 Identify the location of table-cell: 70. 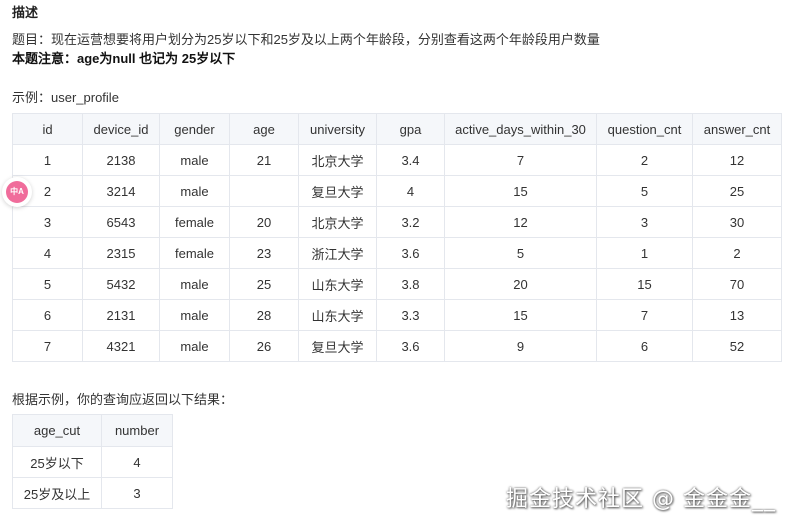
(737, 284).